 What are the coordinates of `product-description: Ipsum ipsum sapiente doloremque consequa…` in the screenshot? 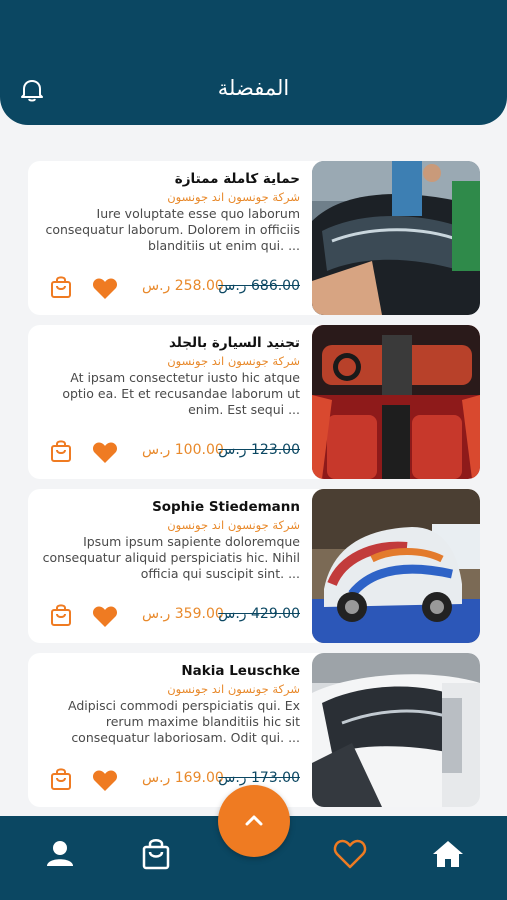 It's located at (171, 557).